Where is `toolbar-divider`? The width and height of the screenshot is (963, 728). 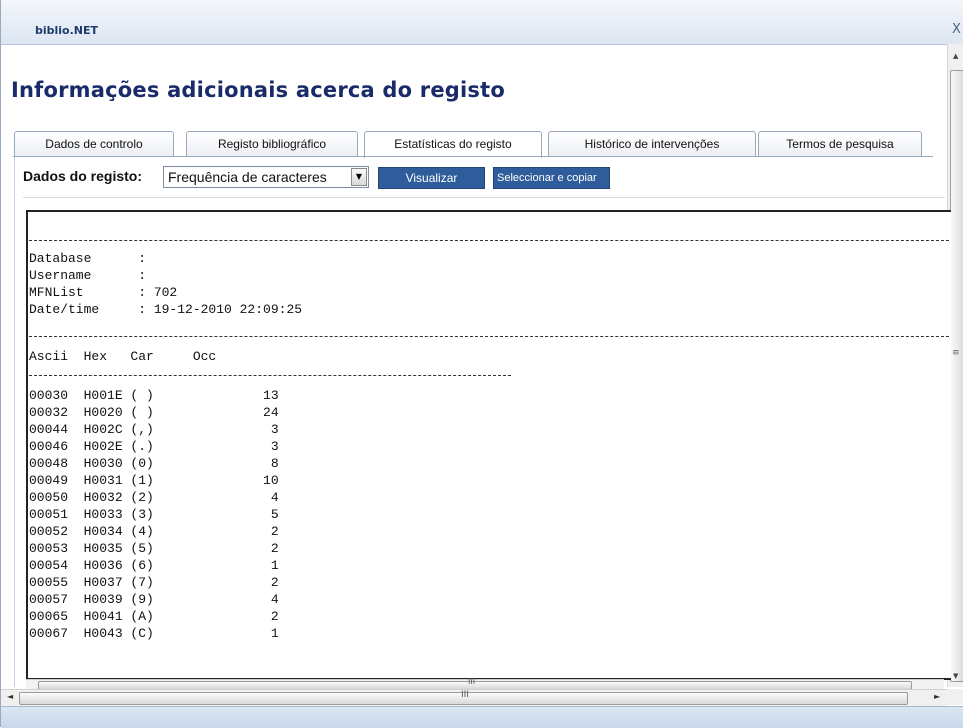
toolbar-divider is located at coordinates (484, 197).